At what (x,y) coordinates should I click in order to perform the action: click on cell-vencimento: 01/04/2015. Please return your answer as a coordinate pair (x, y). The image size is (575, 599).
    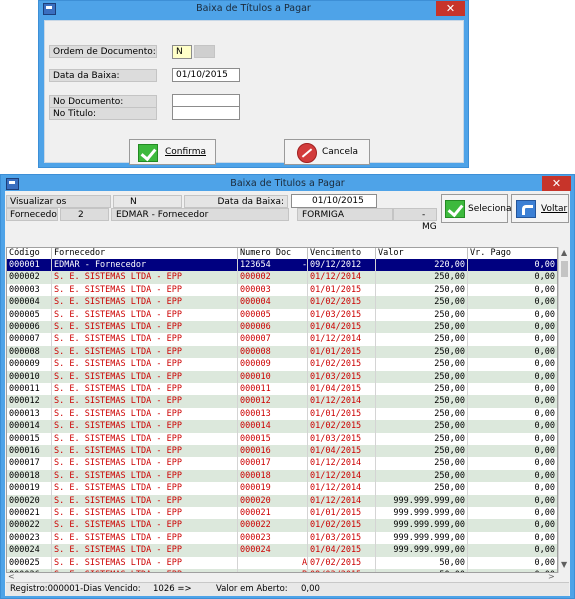
    Looking at the image, I should click on (342, 389).